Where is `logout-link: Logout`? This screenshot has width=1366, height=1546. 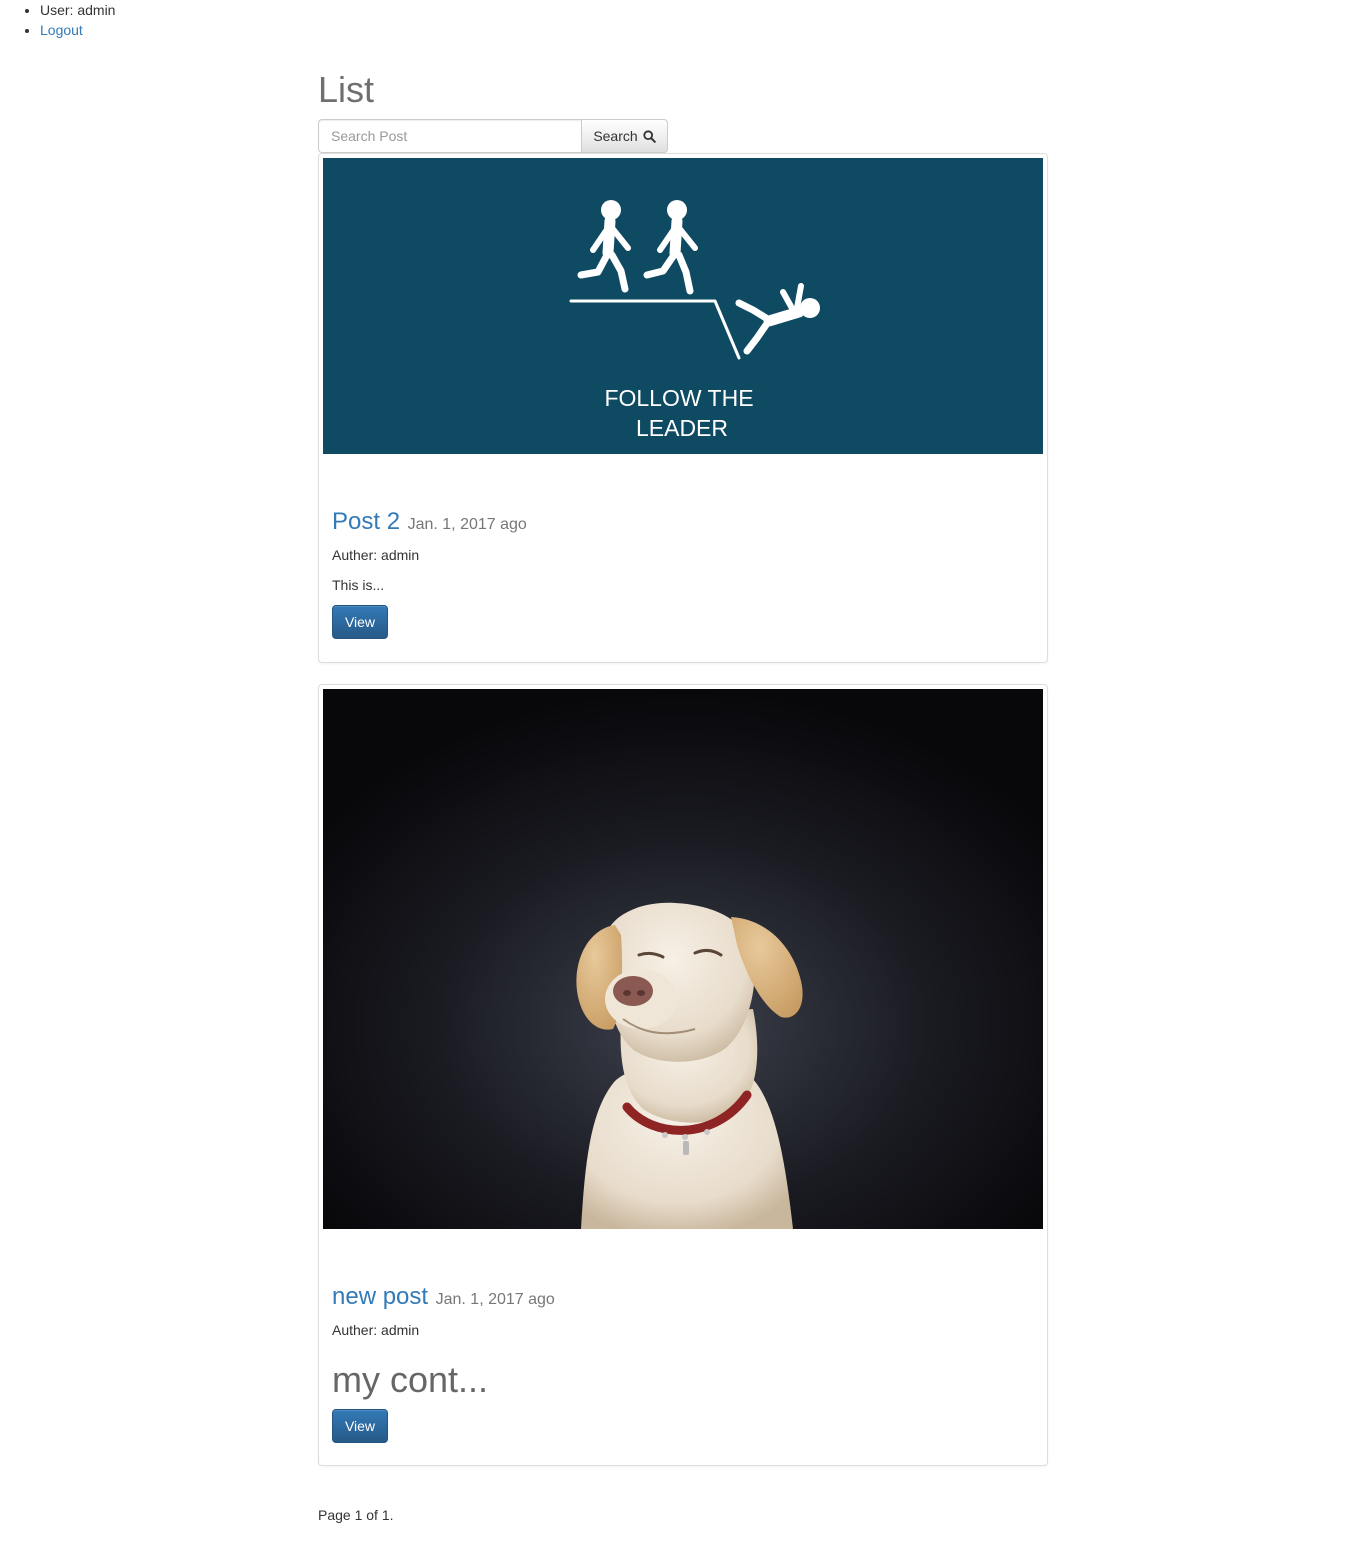
logout-link: Logout is located at coordinates (61, 30).